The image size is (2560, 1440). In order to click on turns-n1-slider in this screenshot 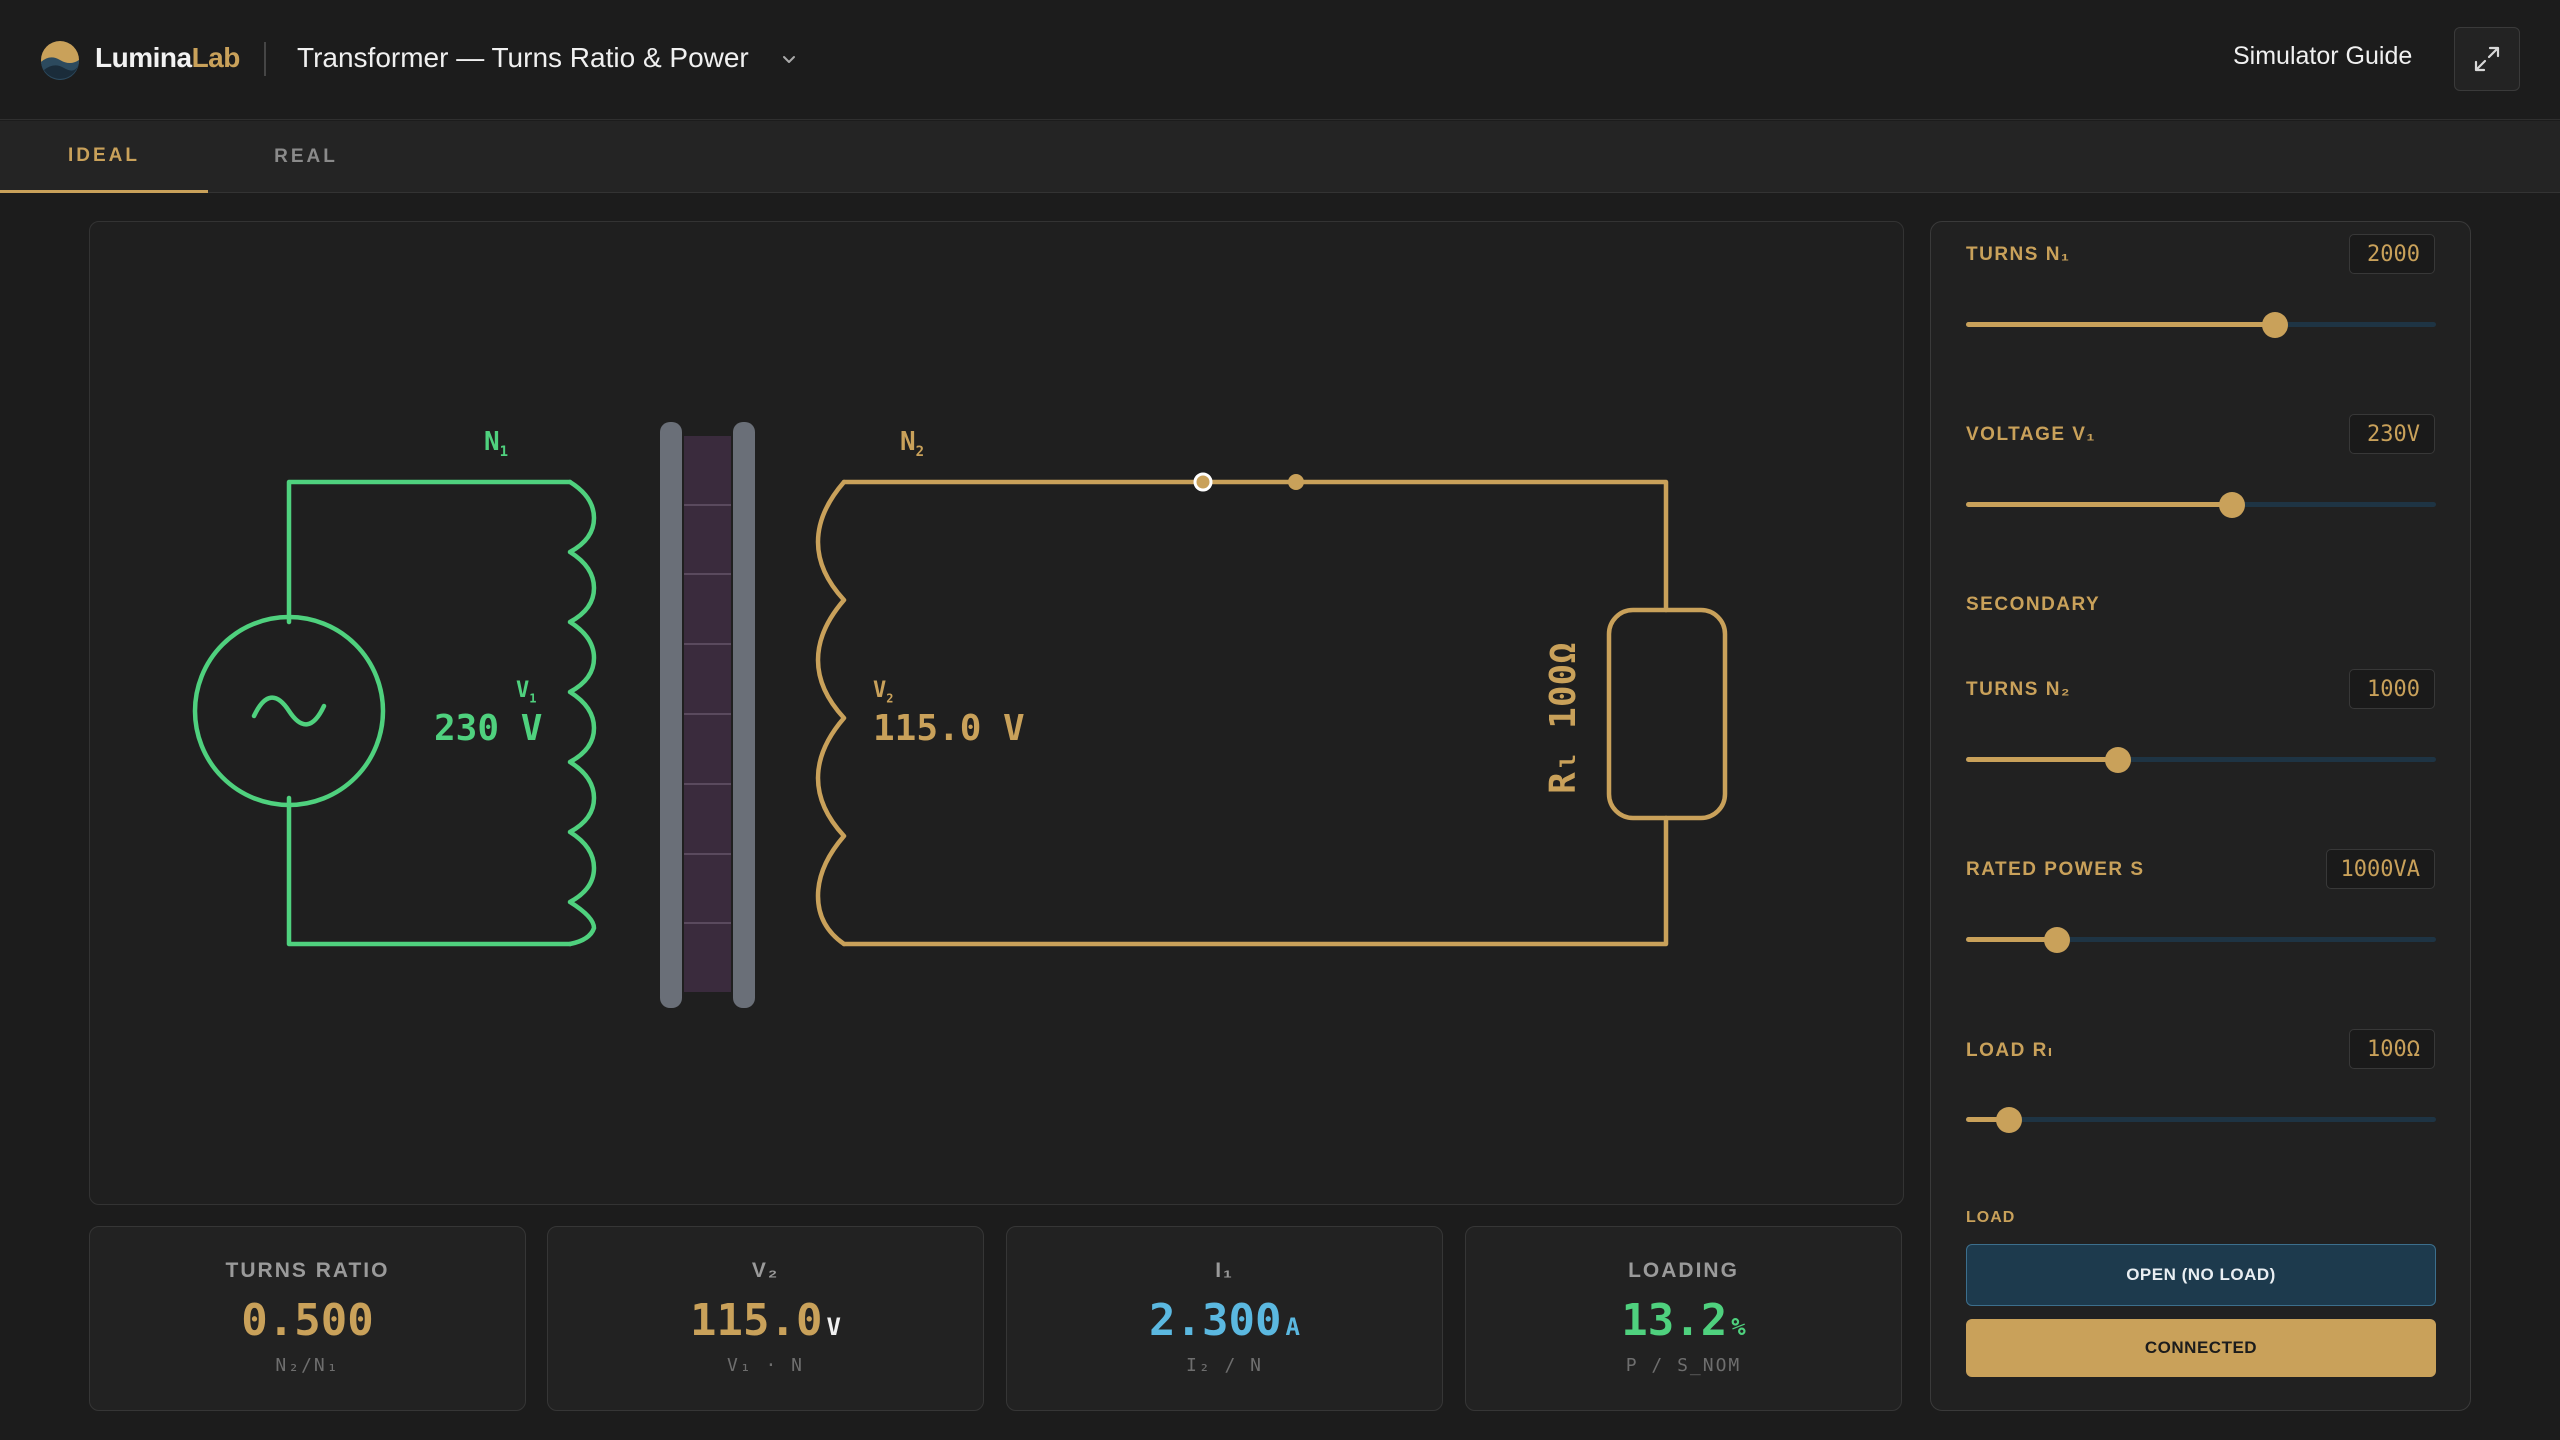, I will do `click(2201, 325)`.